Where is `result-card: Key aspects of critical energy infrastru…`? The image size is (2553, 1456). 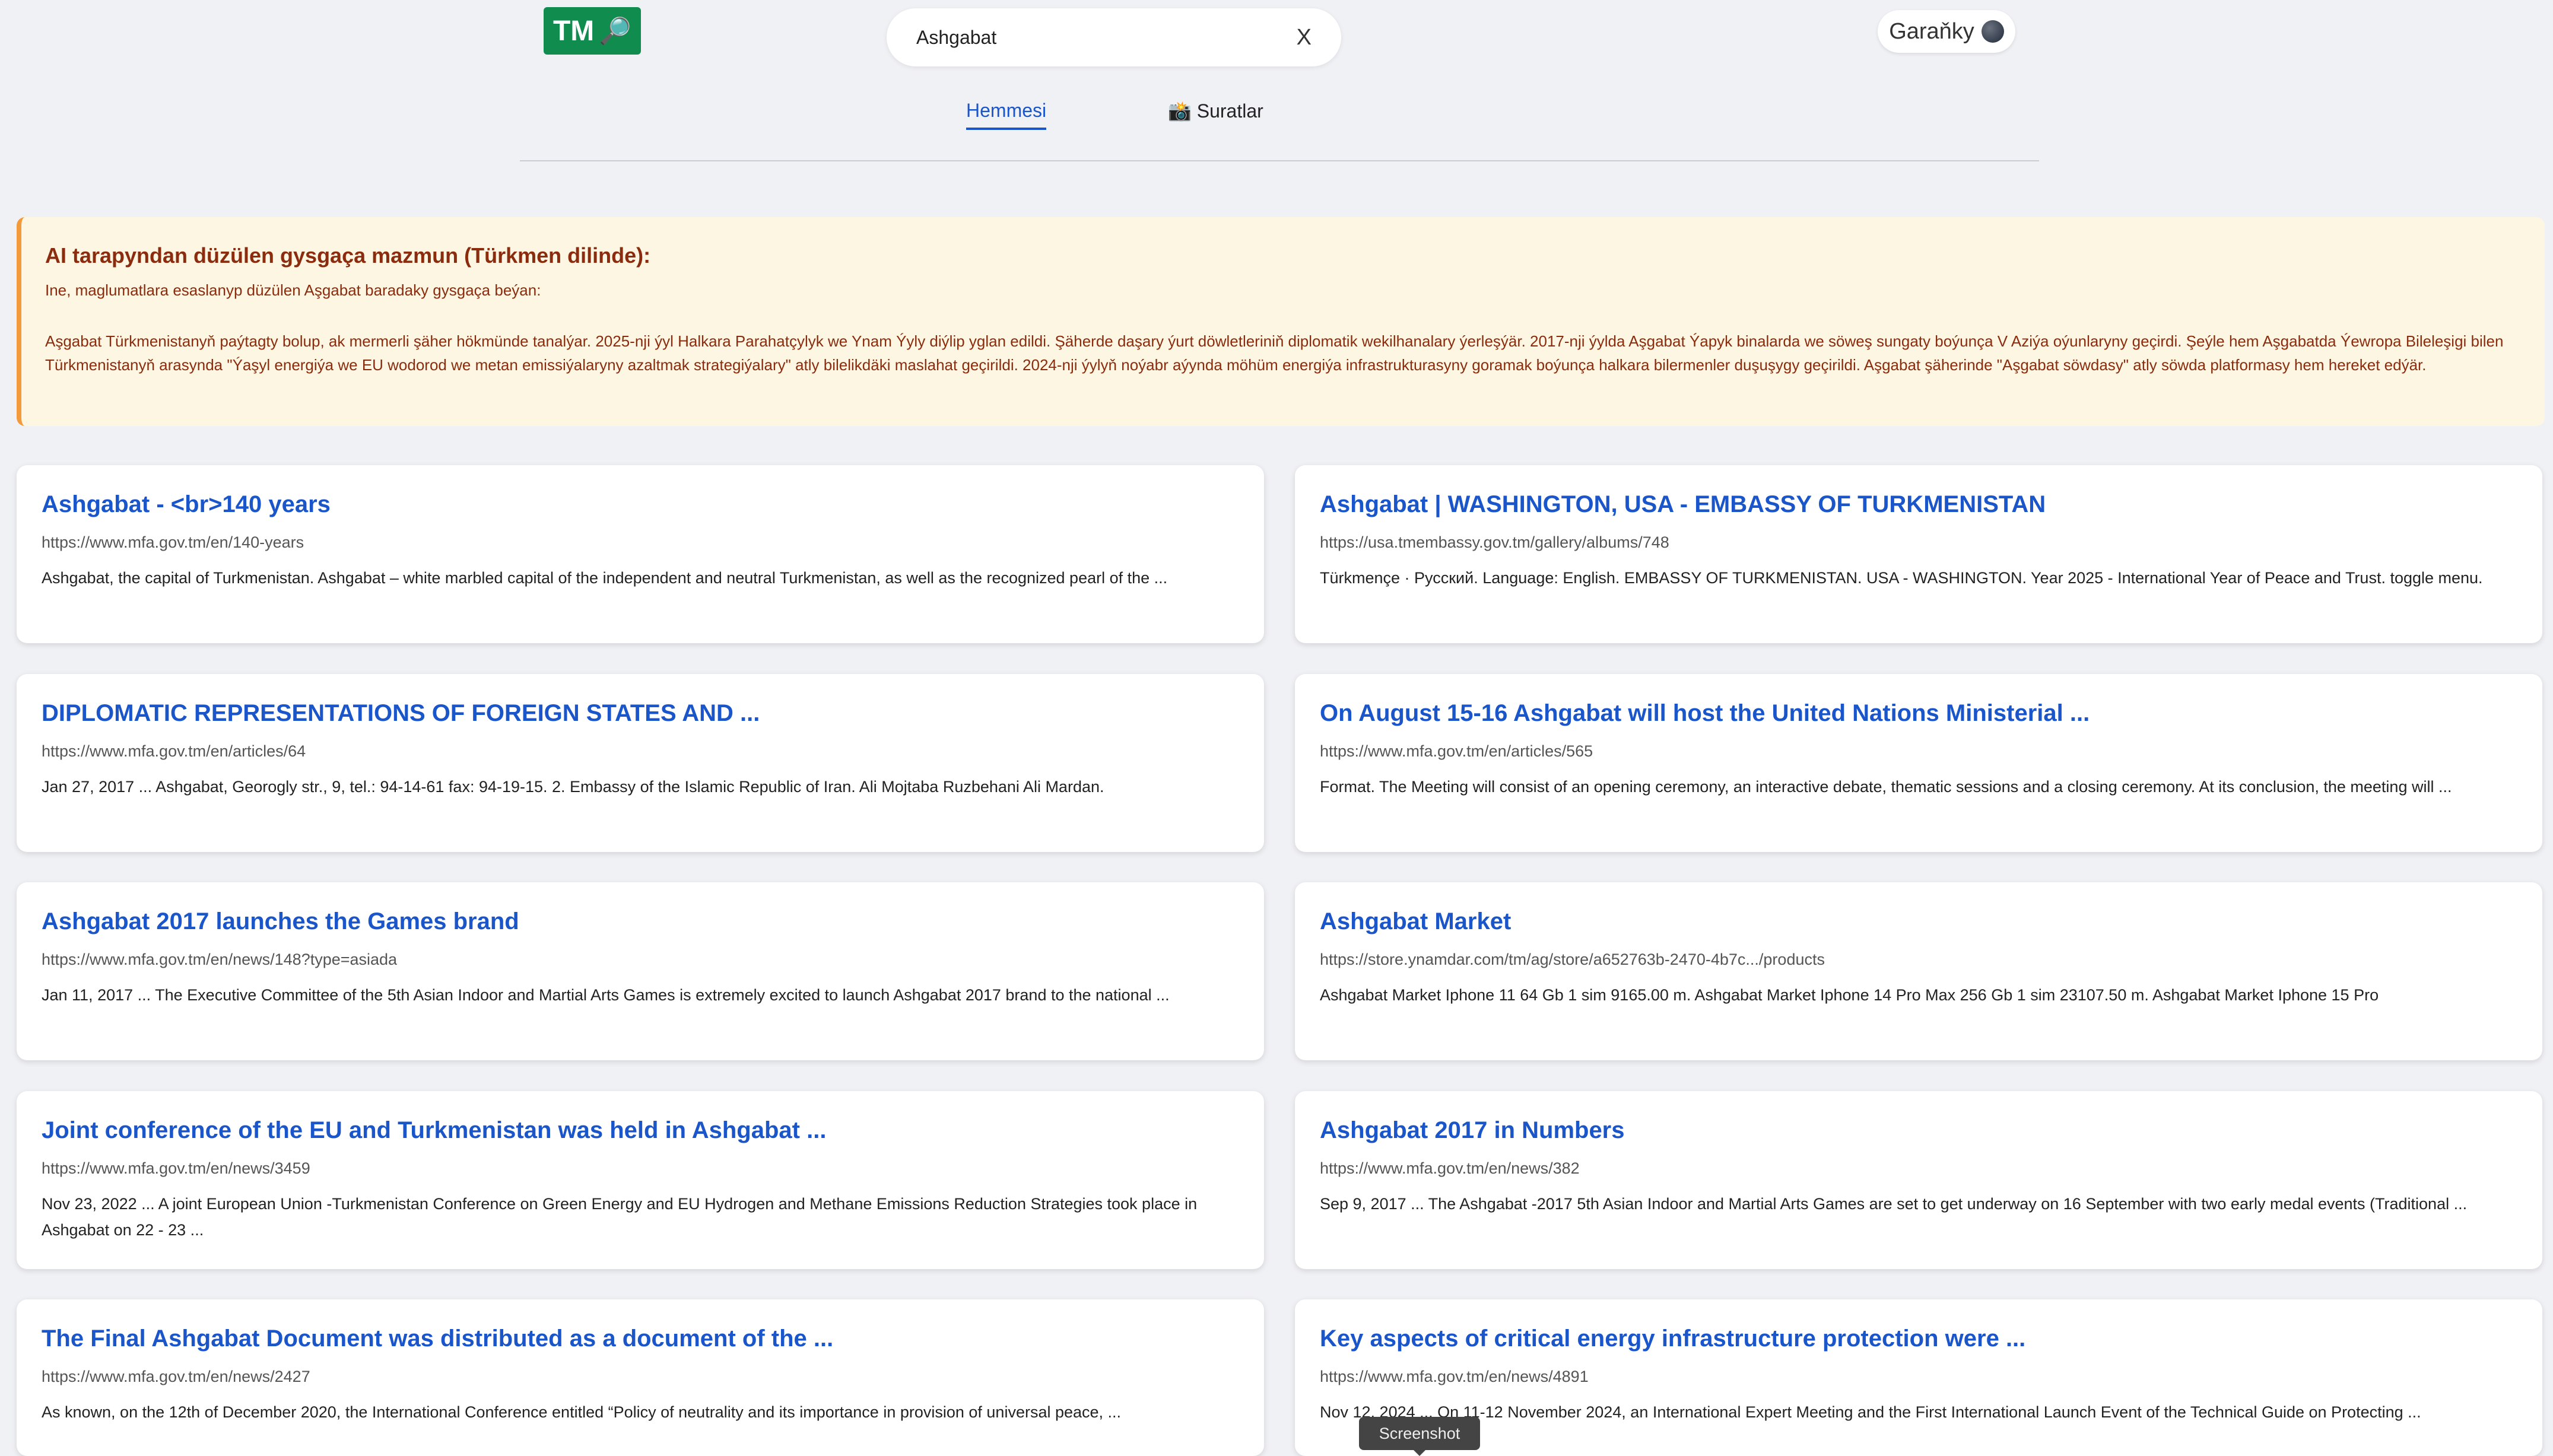 result-card: Key aspects of critical energy infrastru… is located at coordinates (1918, 1377).